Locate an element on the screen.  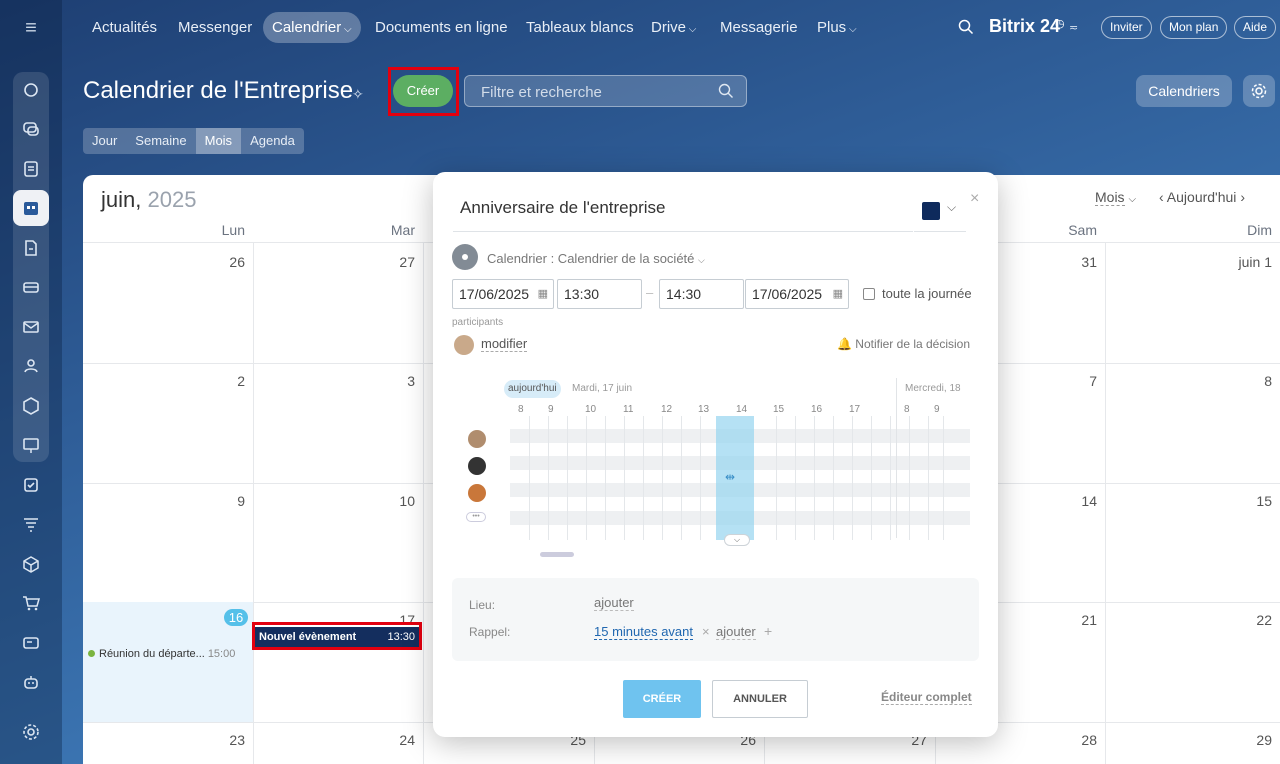
help-button: Aide is located at coordinates (1255, 27).